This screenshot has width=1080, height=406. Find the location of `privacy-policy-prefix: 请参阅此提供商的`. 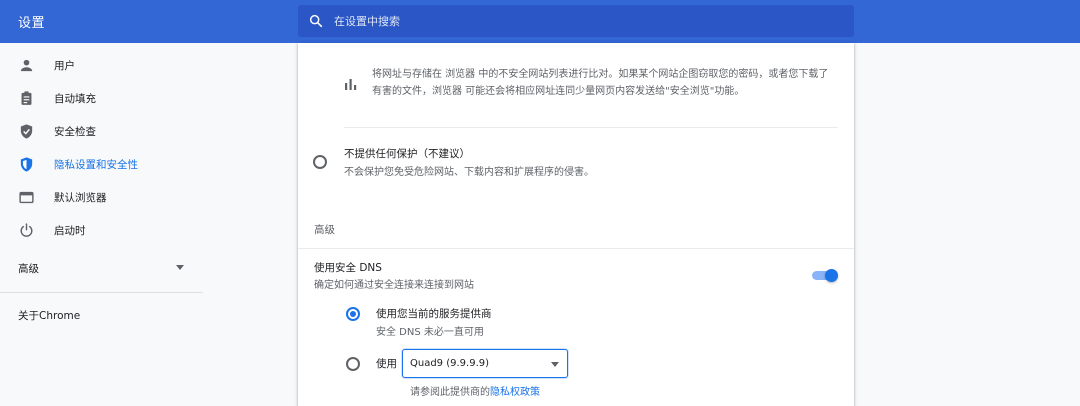

privacy-policy-prefix: 请参阅此提供商的 is located at coordinates (450, 392).